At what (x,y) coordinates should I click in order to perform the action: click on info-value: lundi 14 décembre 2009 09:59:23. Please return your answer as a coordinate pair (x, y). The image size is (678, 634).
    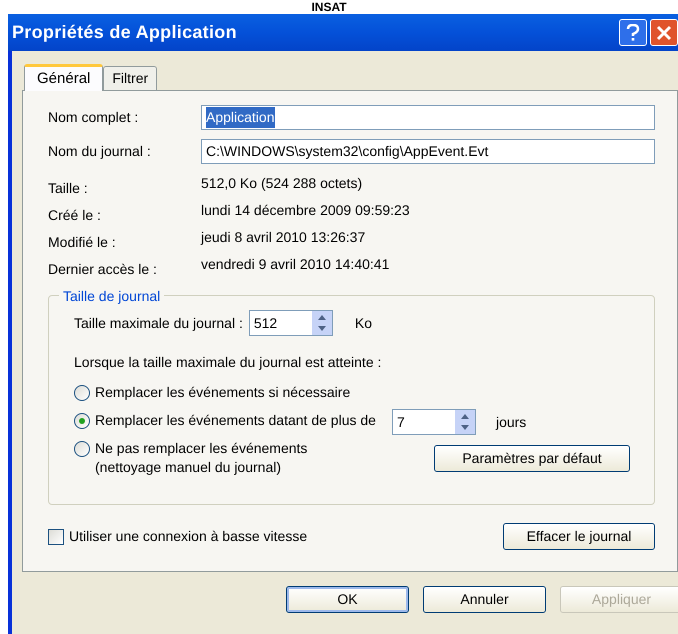
    Looking at the image, I should click on (305, 210).